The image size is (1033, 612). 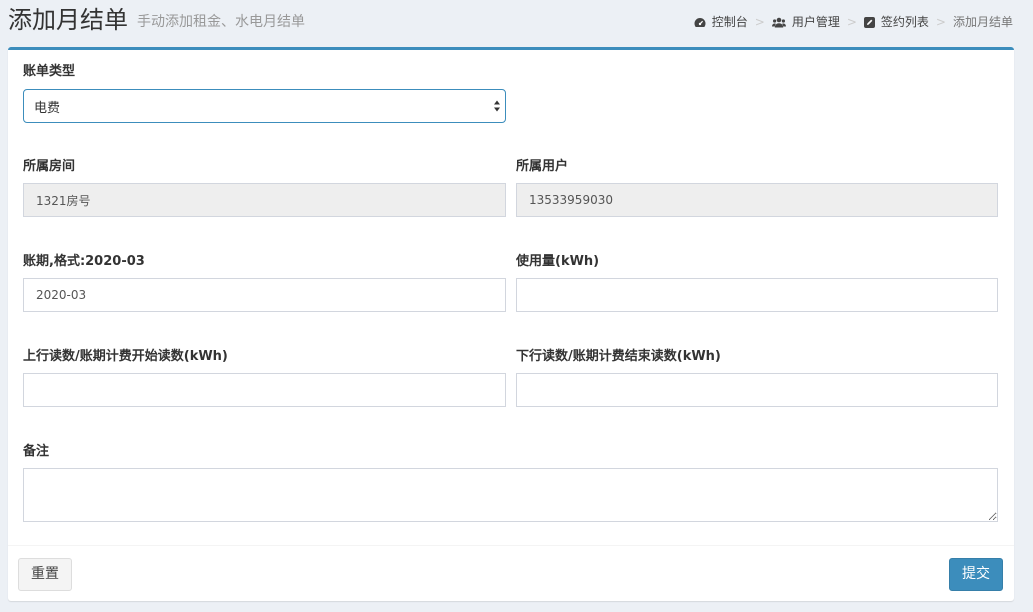 I want to click on page-scrollbar, so click(x=1029, y=306).